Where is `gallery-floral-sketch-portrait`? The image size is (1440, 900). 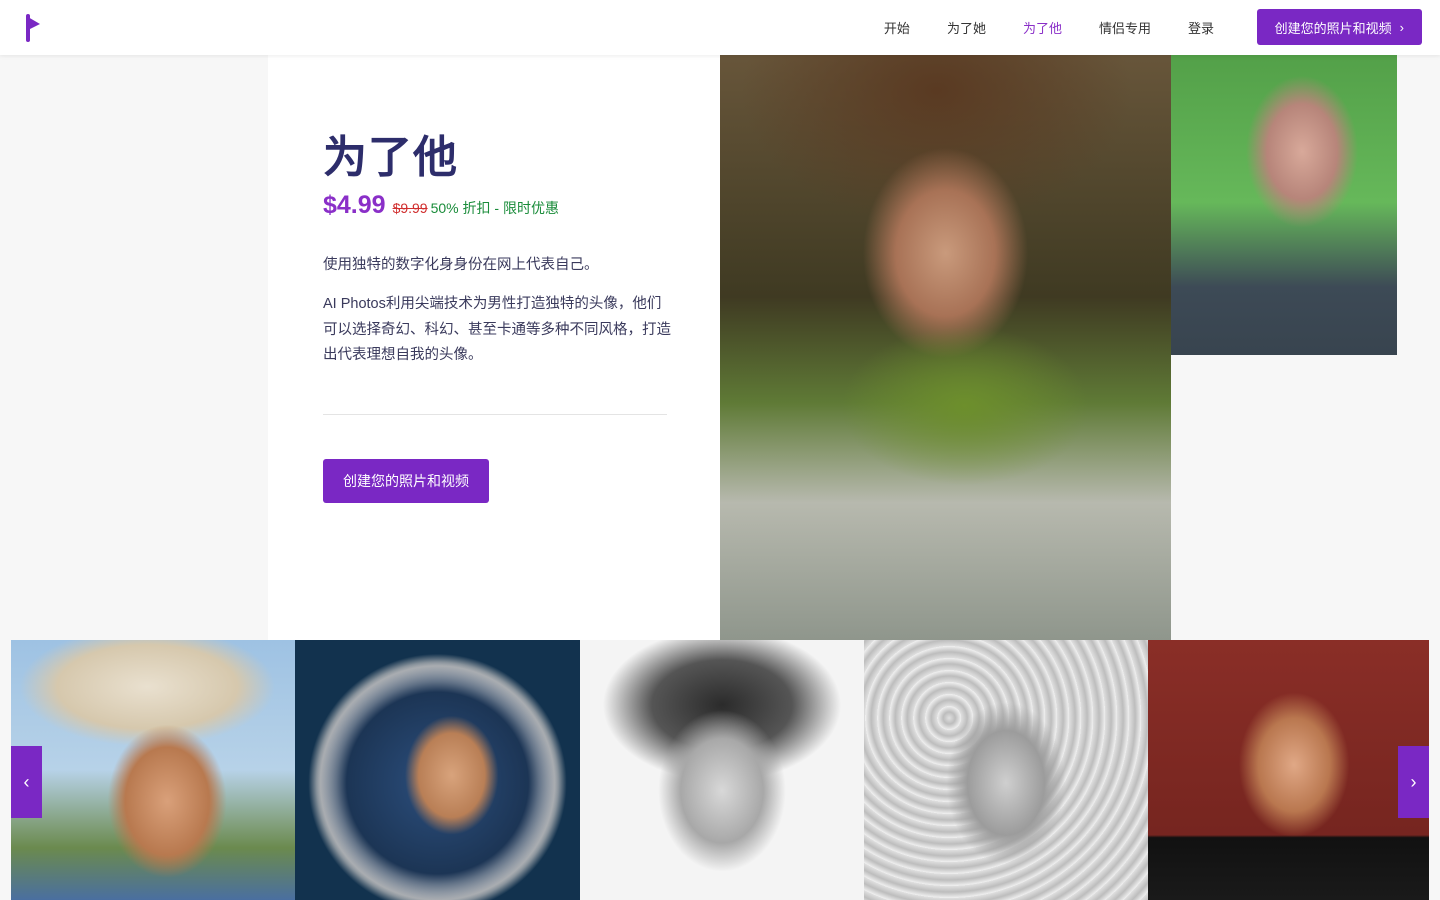 gallery-floral-sketch-portrait is located at coordinates (1006, 770).